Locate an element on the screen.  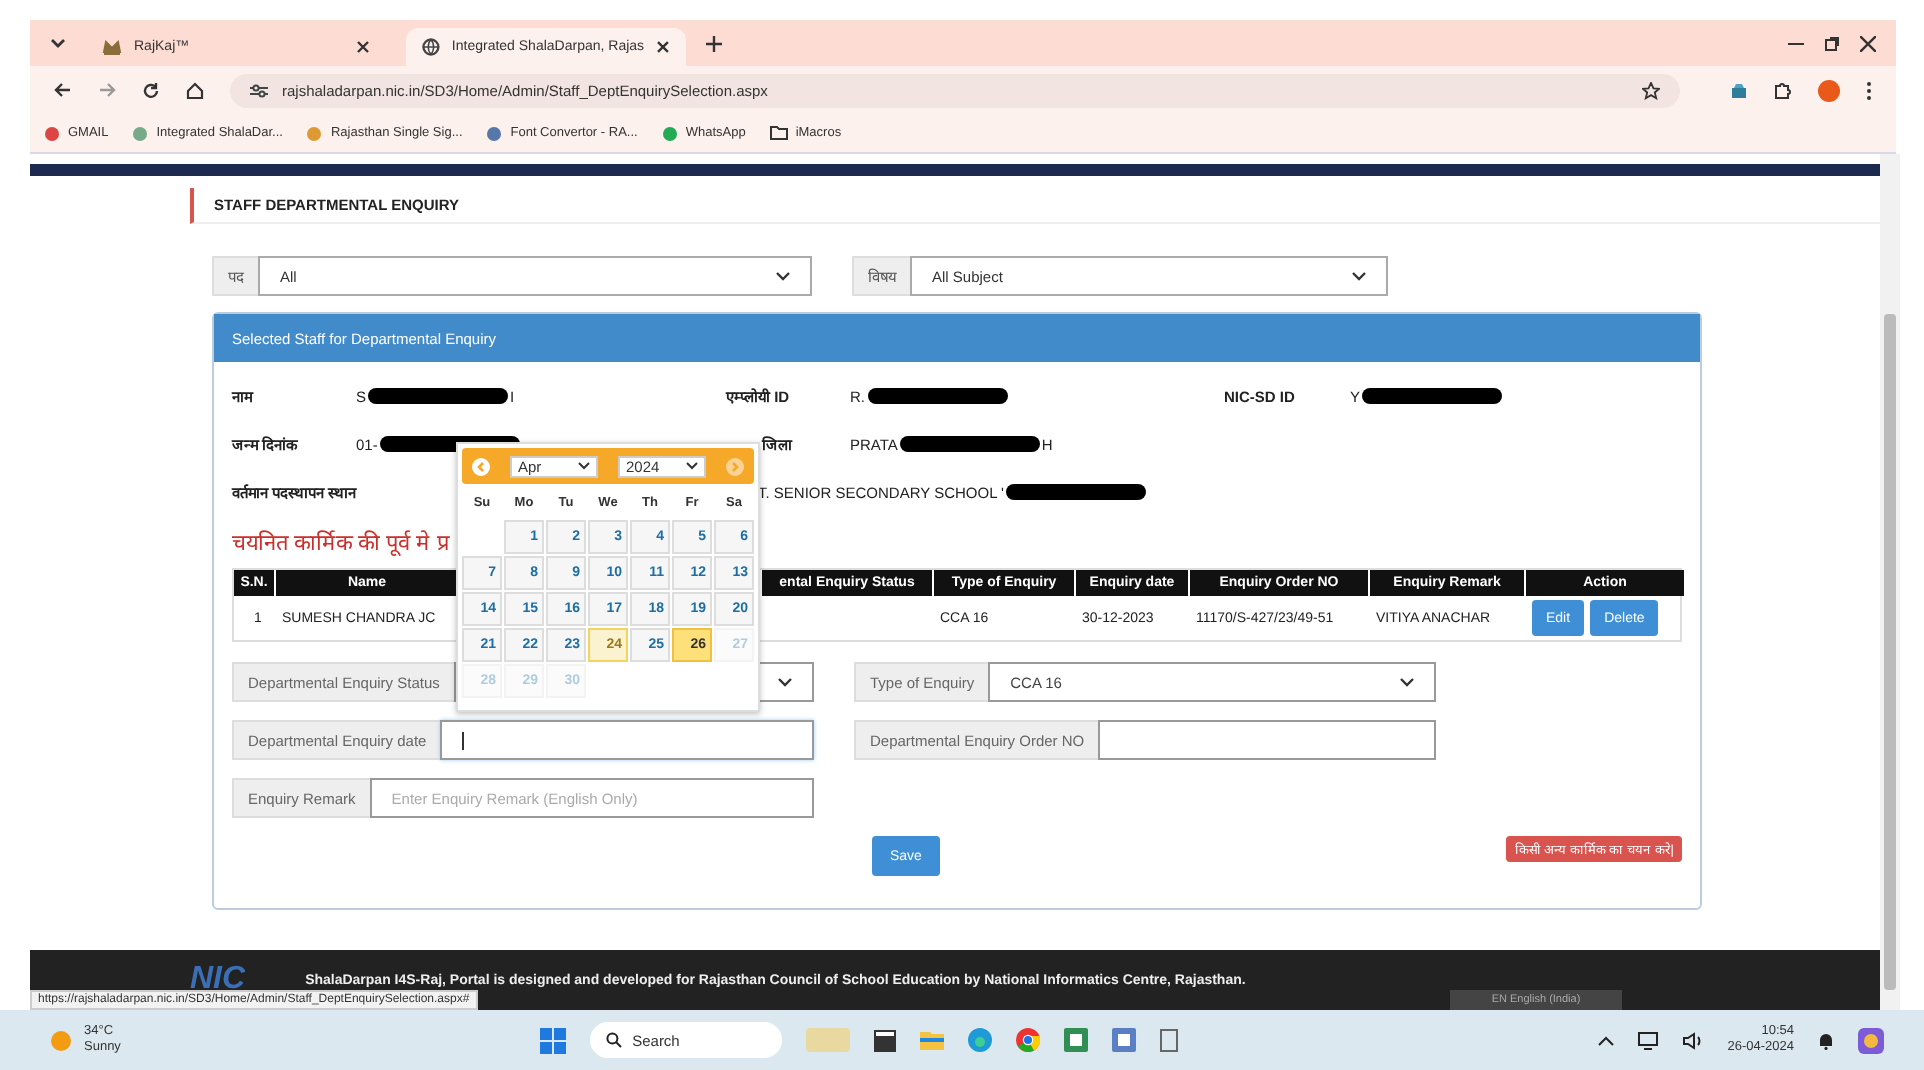
chevron-up-icon is located at coordinates (1605, 1040).